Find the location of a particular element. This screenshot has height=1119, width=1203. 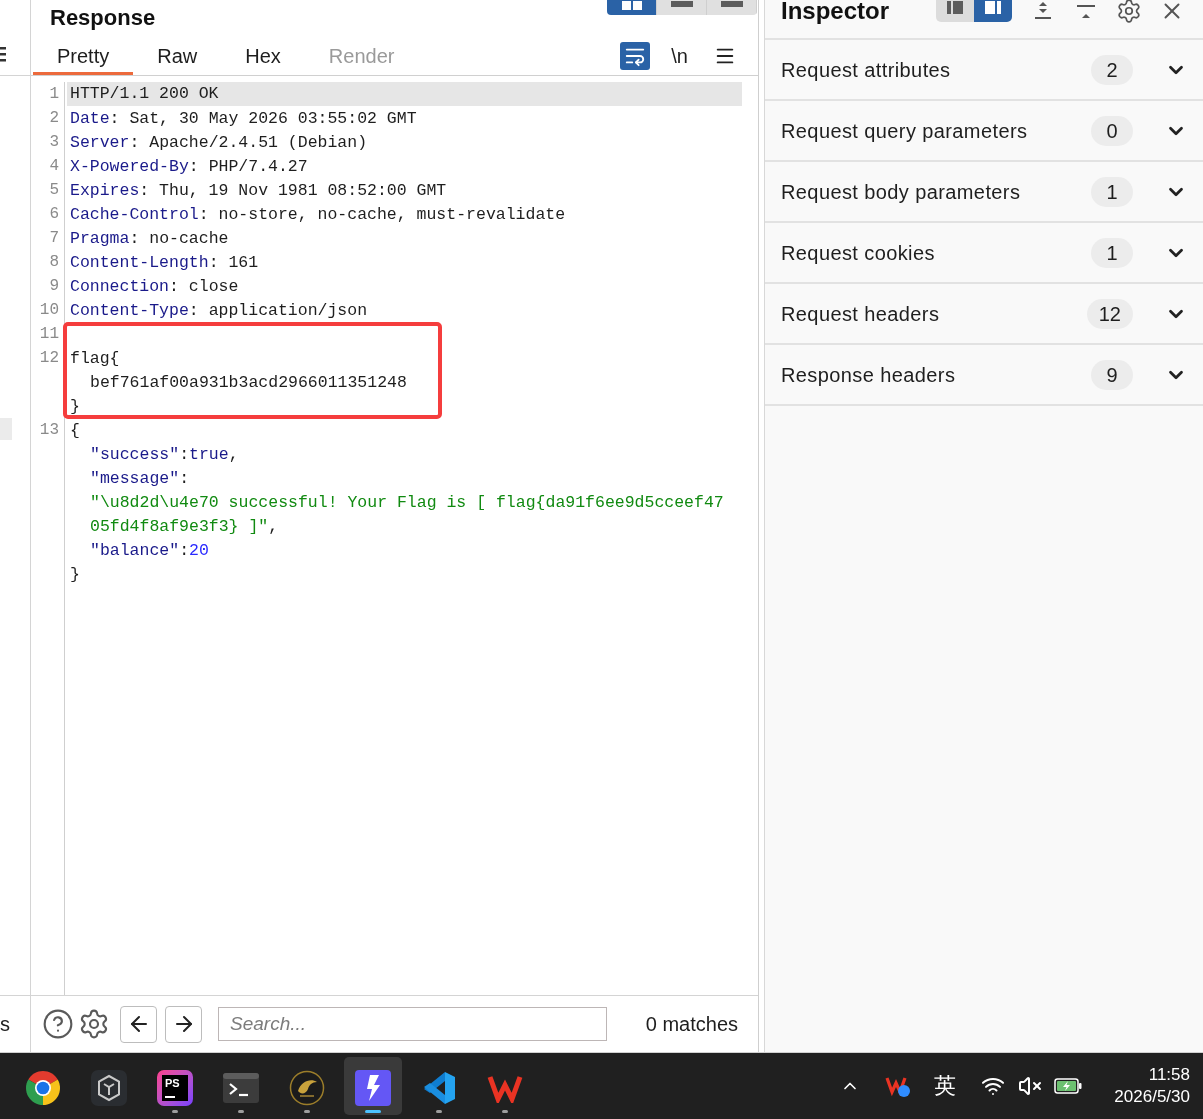

section-label: Request headers is located at coordinates (860, 313).